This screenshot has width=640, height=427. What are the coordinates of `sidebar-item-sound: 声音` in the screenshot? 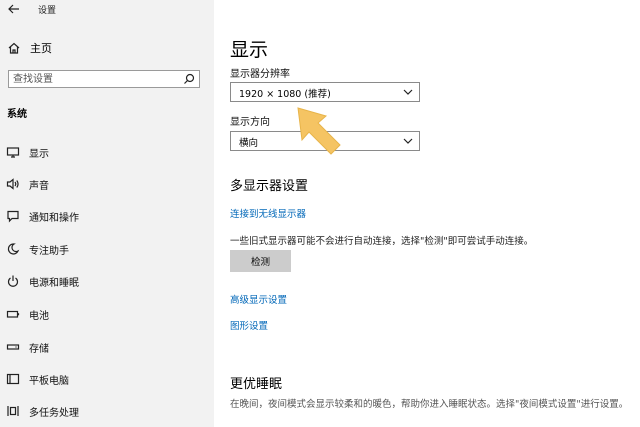 It's located at (107, 184).